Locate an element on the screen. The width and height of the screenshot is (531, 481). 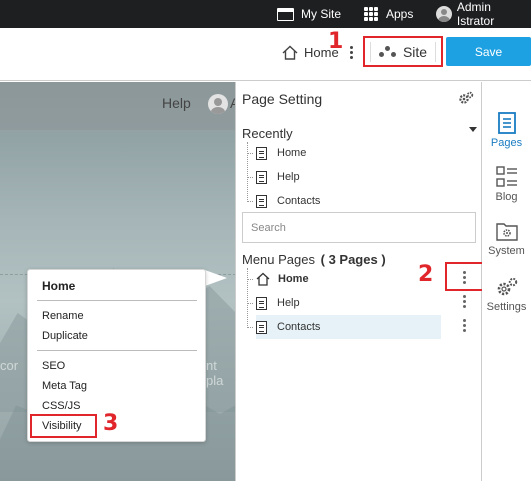
my-site-label: My Site is located at coordinates (321, 14).